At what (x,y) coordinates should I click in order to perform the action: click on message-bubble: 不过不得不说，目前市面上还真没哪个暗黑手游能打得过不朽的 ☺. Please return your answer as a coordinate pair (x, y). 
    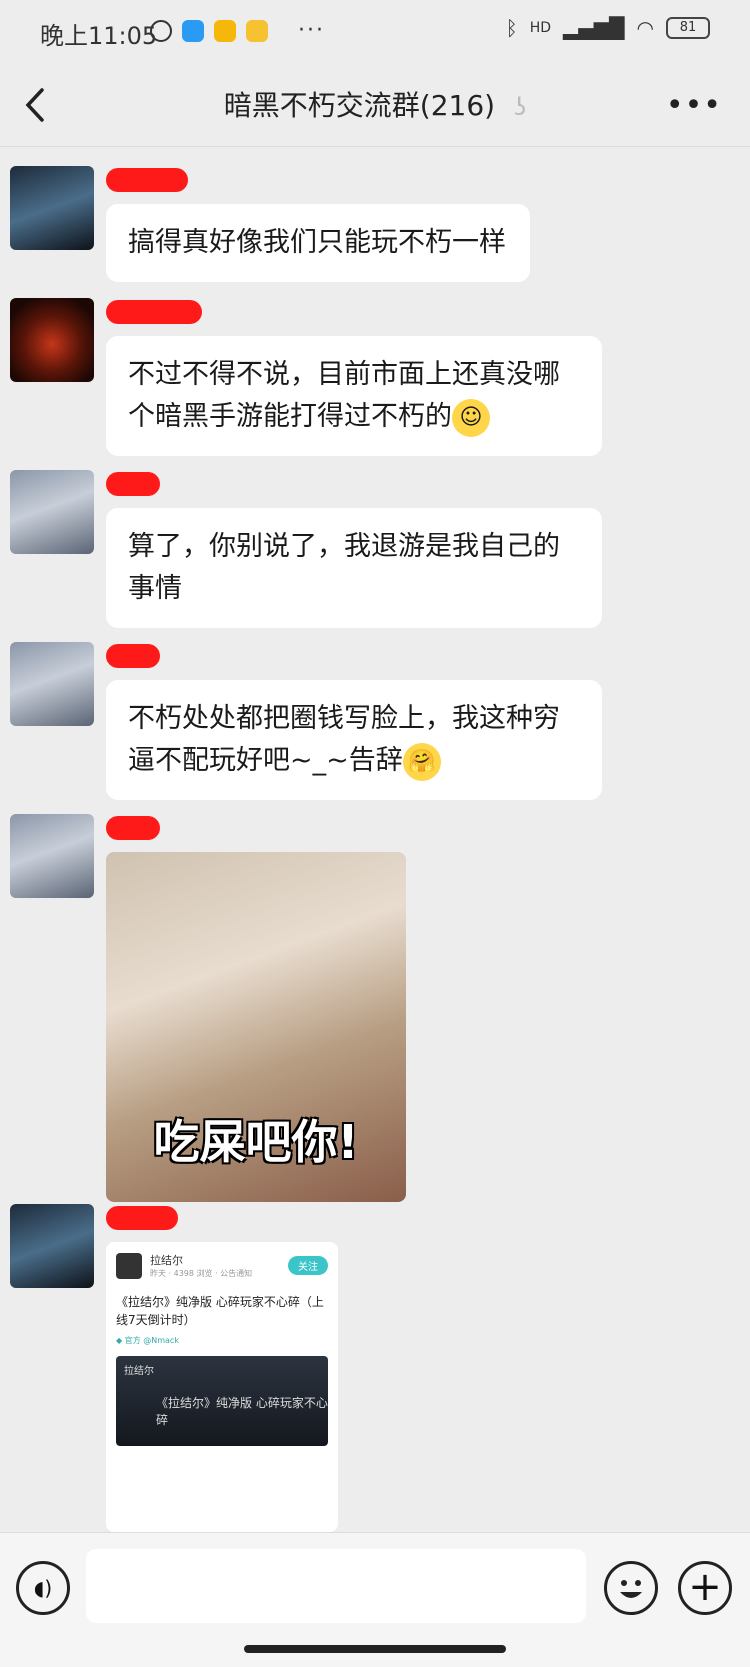
    Looking at the image, I should click on (354, 396).